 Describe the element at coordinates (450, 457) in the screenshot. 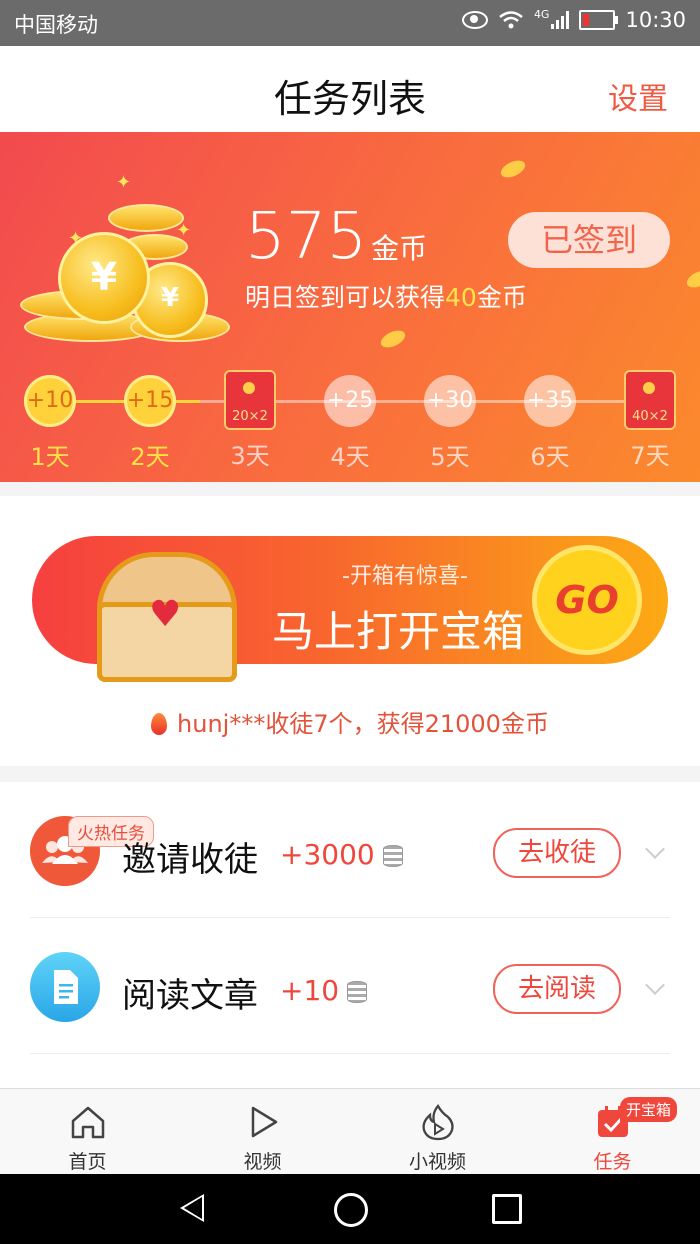

I see `day-label: 5天` at that location.